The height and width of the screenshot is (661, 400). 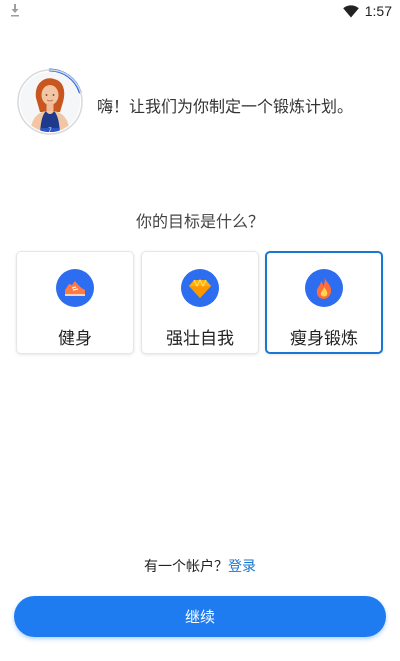 I want to click on status-bar: 1:57, so click(x=200, y=12).